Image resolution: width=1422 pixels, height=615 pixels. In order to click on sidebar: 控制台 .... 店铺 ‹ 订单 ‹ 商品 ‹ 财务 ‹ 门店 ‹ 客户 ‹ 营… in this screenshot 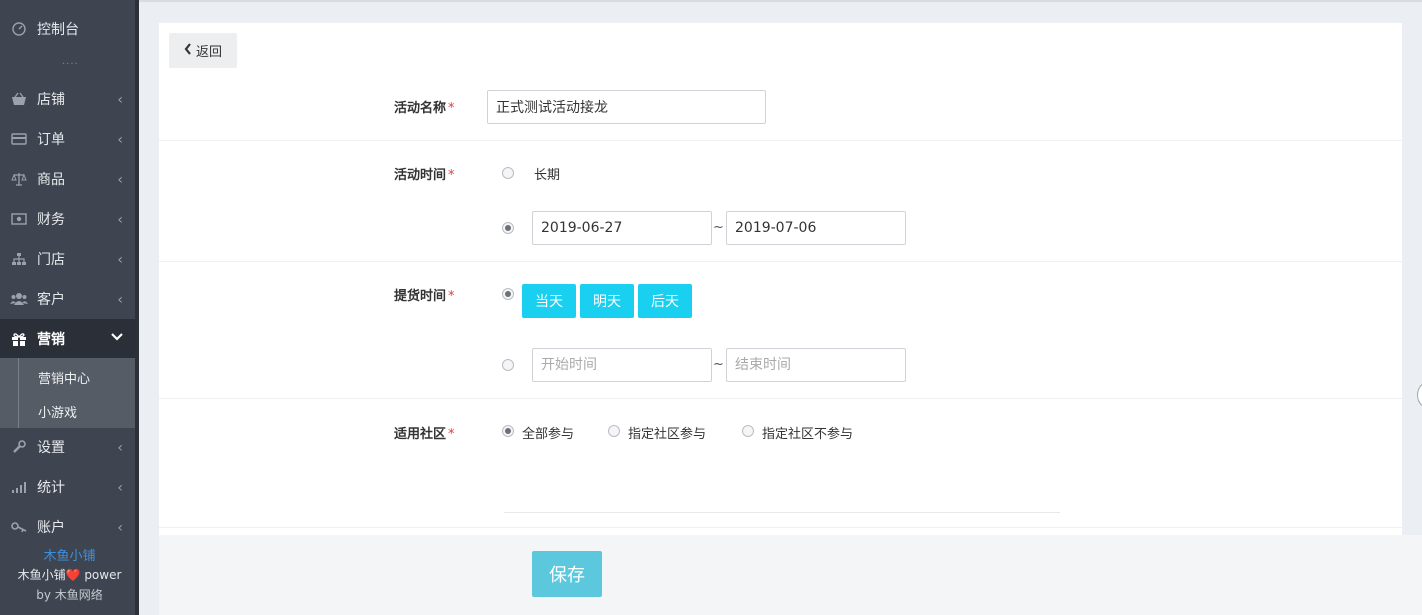, I will do `click(69, 307)`.